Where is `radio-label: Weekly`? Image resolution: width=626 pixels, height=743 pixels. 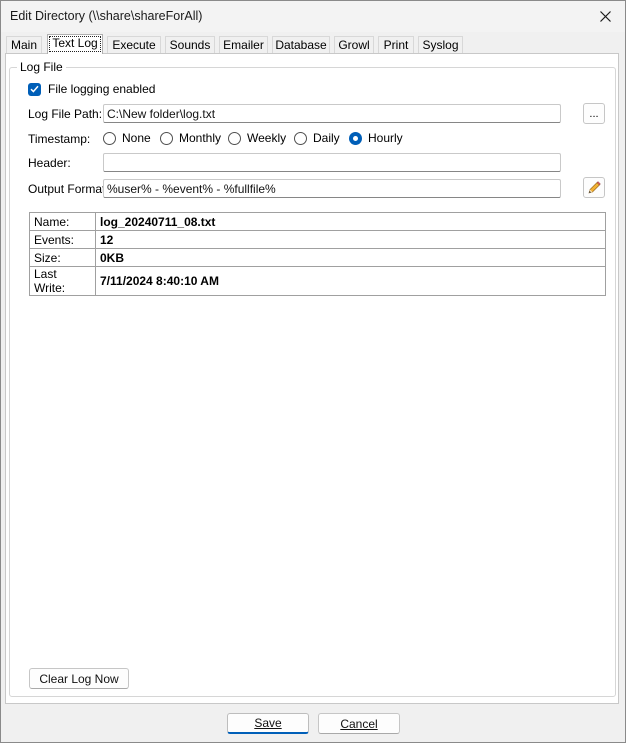 radio-label: Weekly is located at coordinates (267, 138).